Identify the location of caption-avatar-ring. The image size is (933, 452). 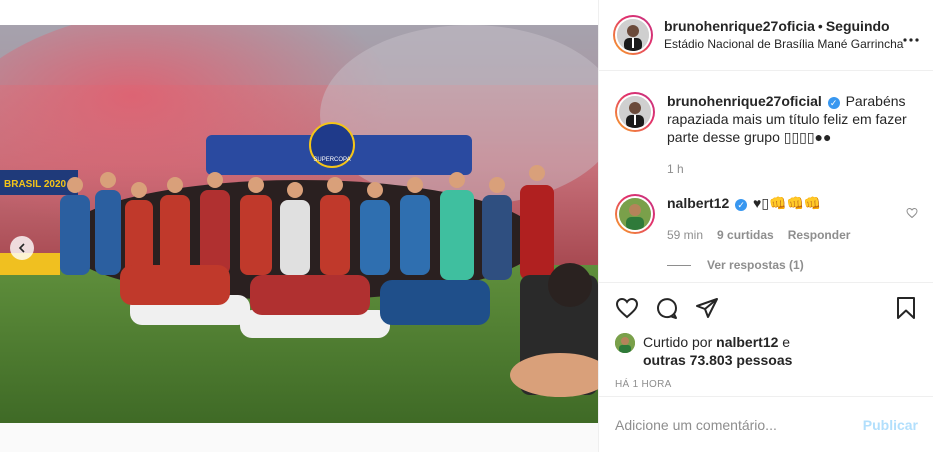
(635, 112).